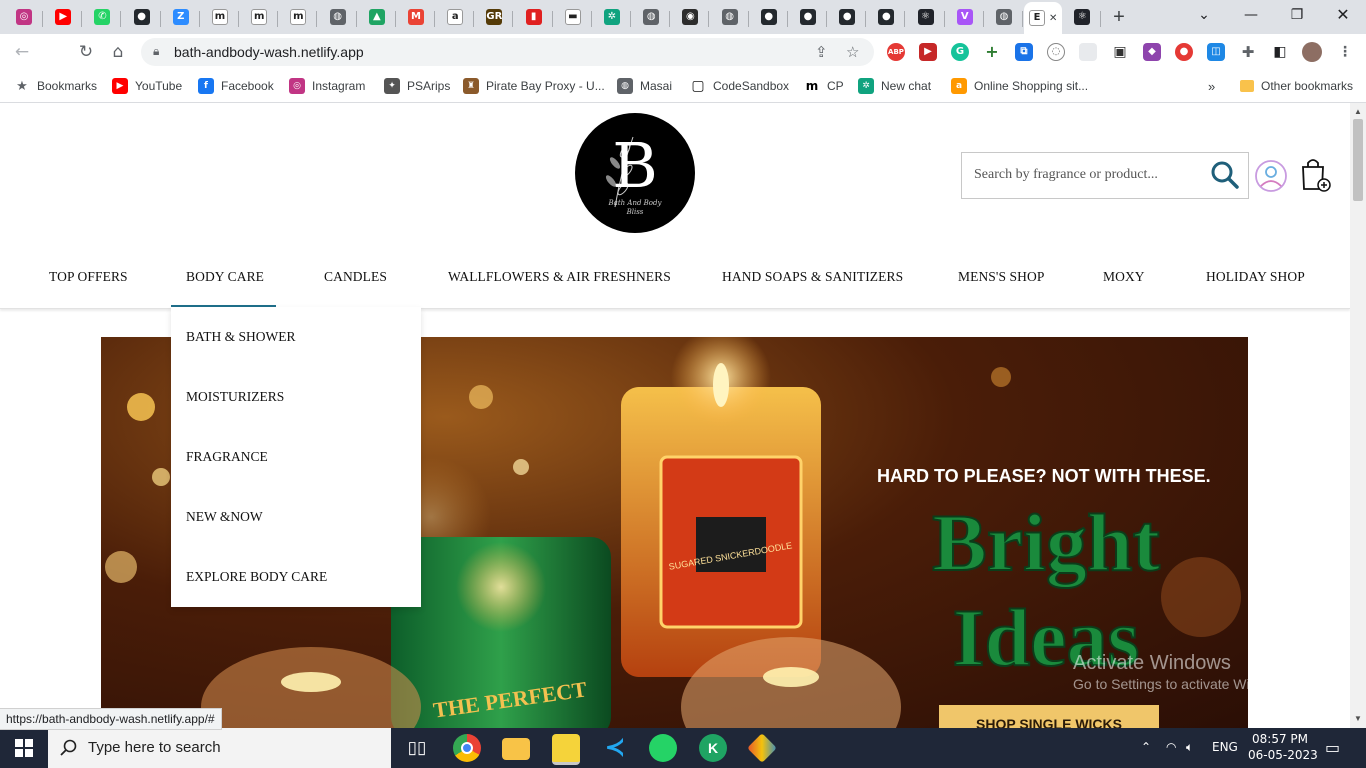 The image size is (1366, 768). I want to click on browser-tab: Z, so click(181, 17).